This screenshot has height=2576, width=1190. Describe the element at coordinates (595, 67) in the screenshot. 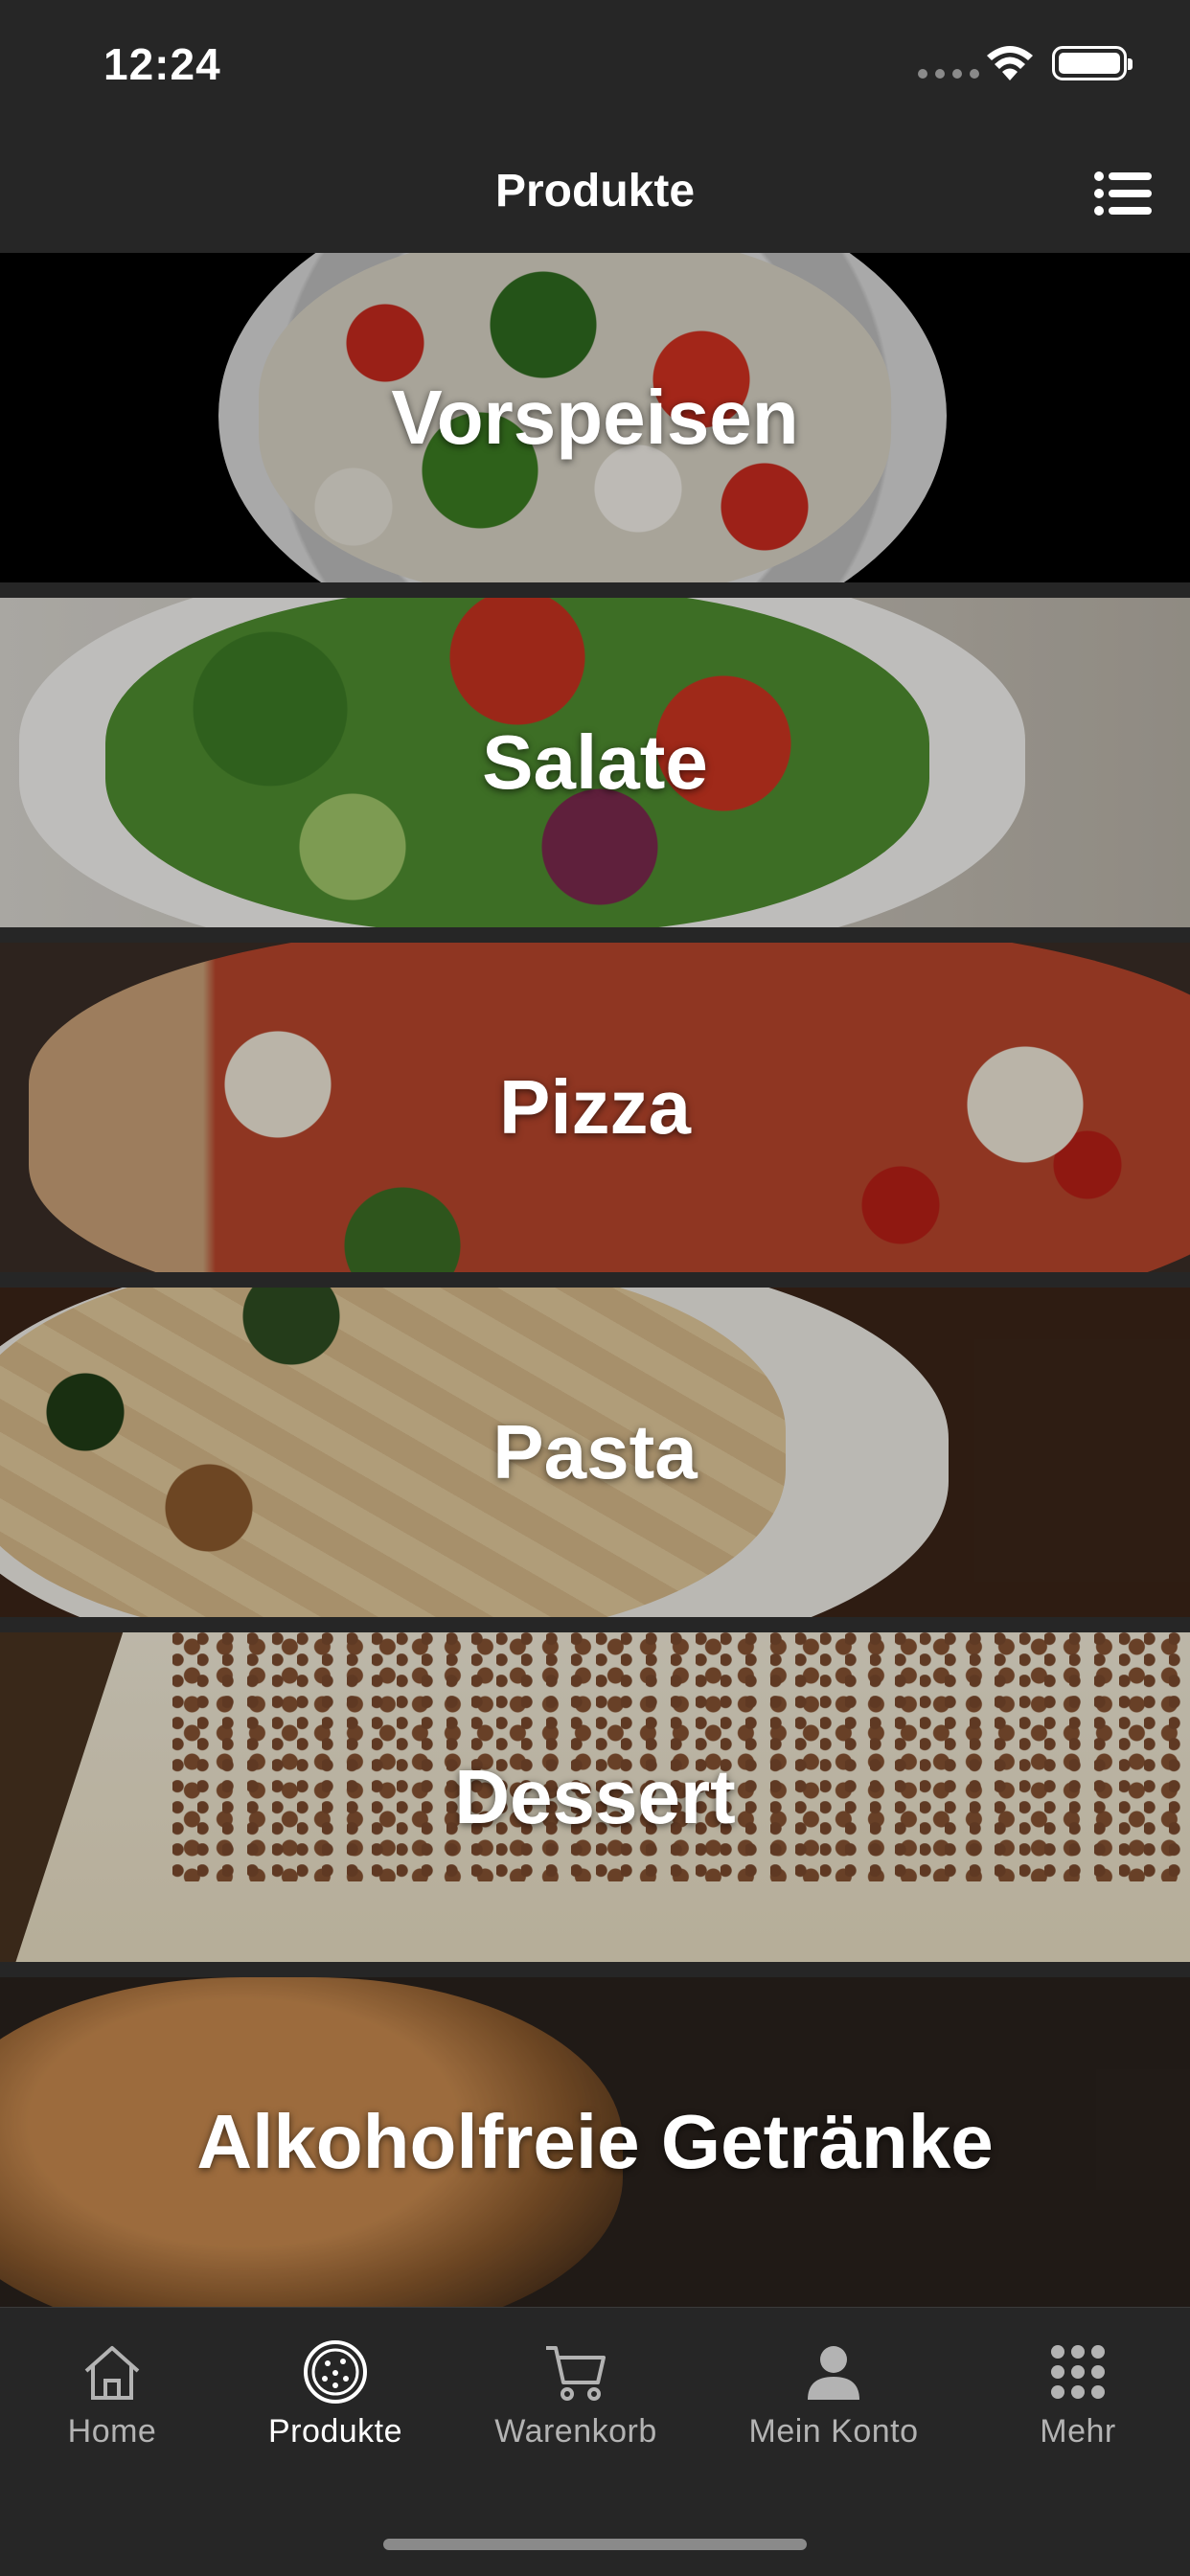

I see `status-bar: 12:24` at that location.